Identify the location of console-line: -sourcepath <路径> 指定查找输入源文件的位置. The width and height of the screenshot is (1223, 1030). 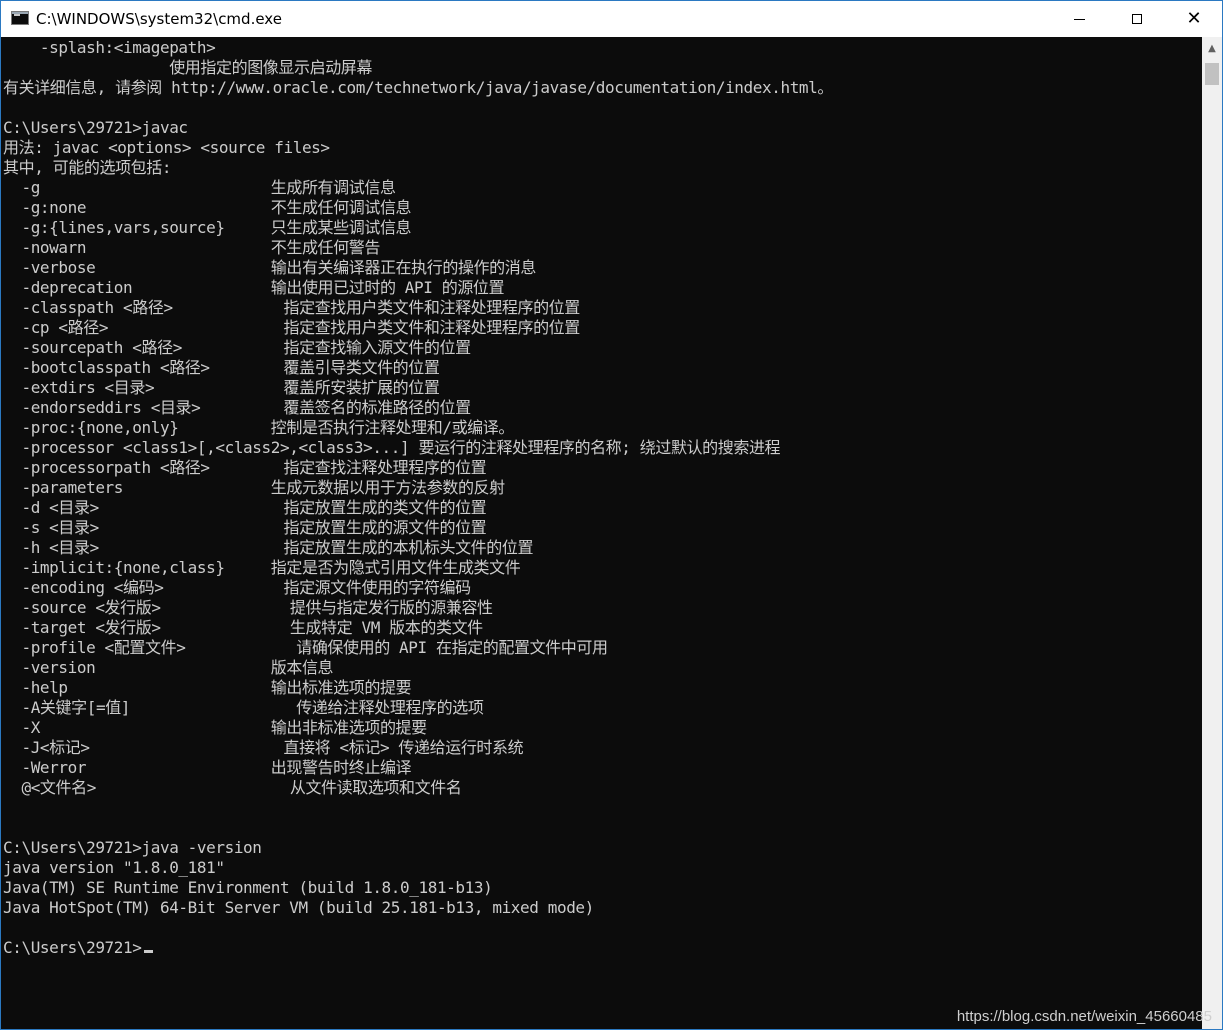
(237, 347).